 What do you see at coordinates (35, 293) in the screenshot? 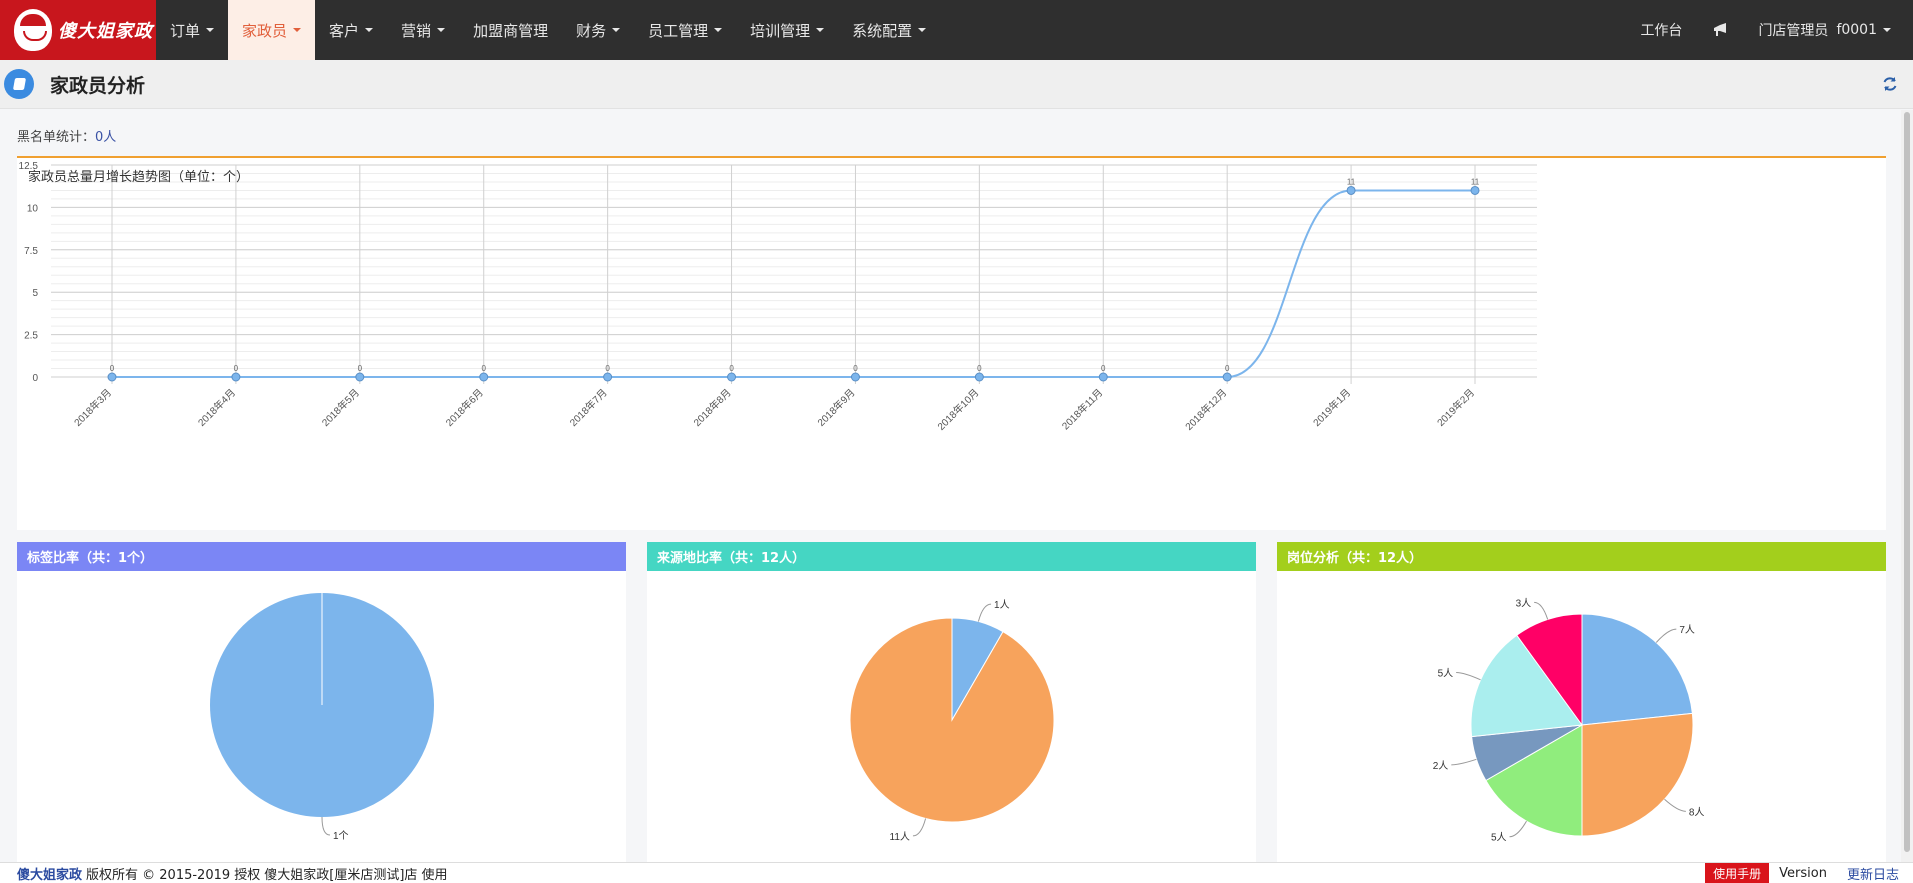
I see `y-tick-label: 5` at bounding box center [35, 293].